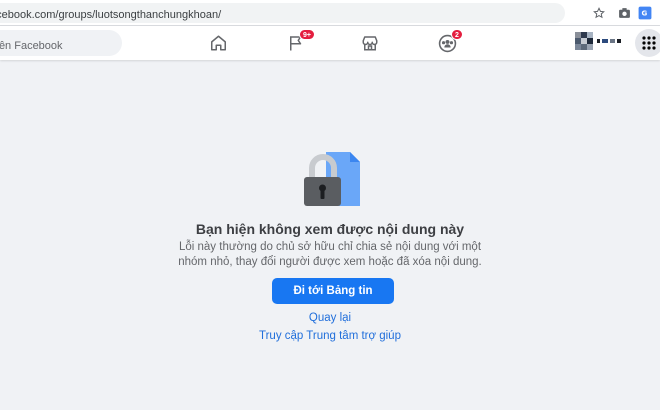 Image resolution: width=660 pixels, height=410 pixels. I want to click on profile-button, so click(601, 41).